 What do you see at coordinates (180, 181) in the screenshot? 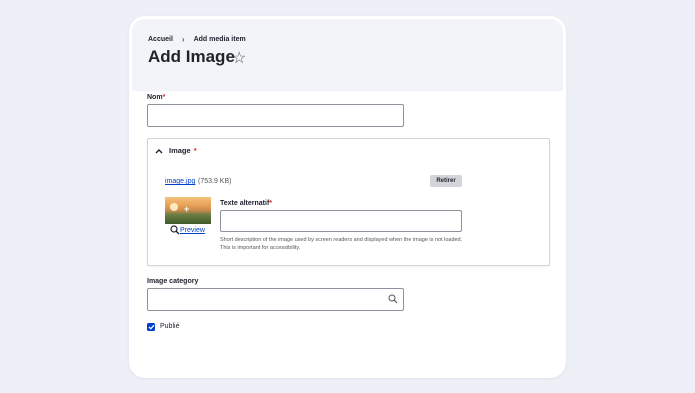
I see `file-link: image.jpg` at bounding box center [180, 181].